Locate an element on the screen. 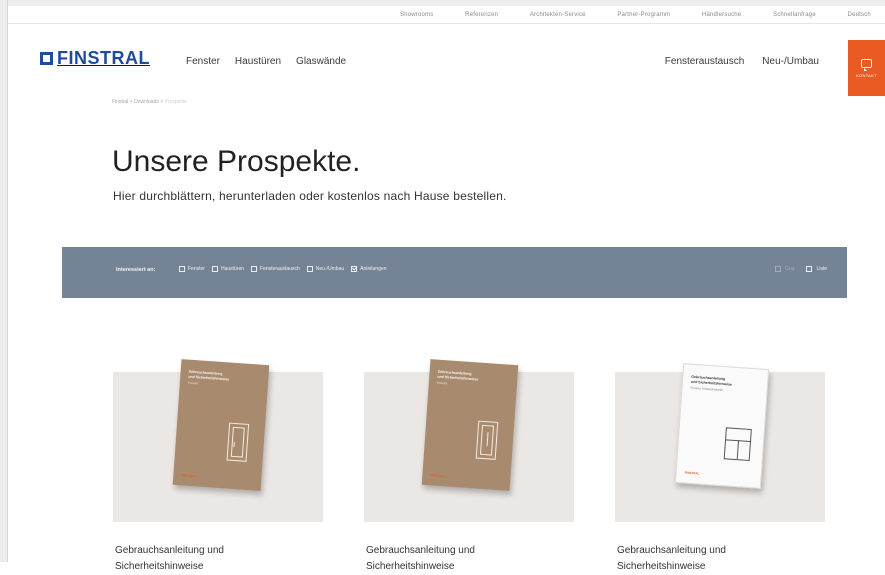 The width and height of the screenshot is (885, 575). checkbox-checked-icon is located at coordinates (354, 269).